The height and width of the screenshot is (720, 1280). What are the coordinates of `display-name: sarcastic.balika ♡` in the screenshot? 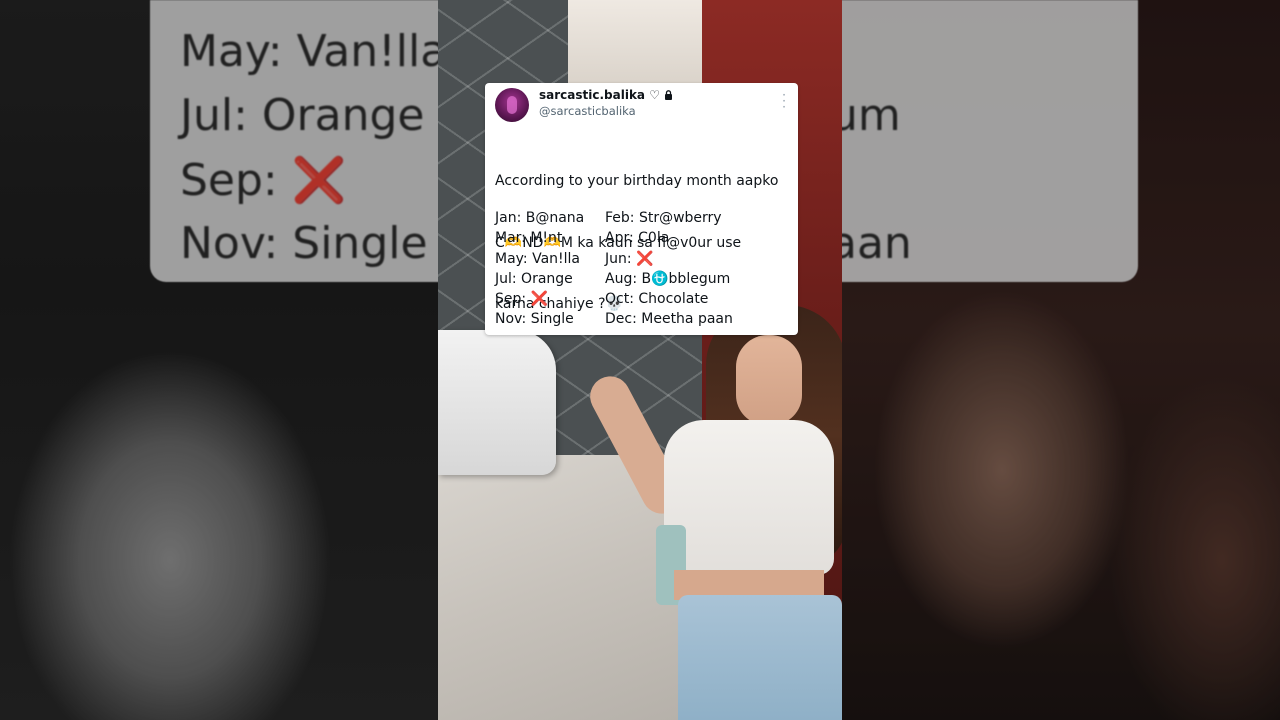 It's located at (606, 95).